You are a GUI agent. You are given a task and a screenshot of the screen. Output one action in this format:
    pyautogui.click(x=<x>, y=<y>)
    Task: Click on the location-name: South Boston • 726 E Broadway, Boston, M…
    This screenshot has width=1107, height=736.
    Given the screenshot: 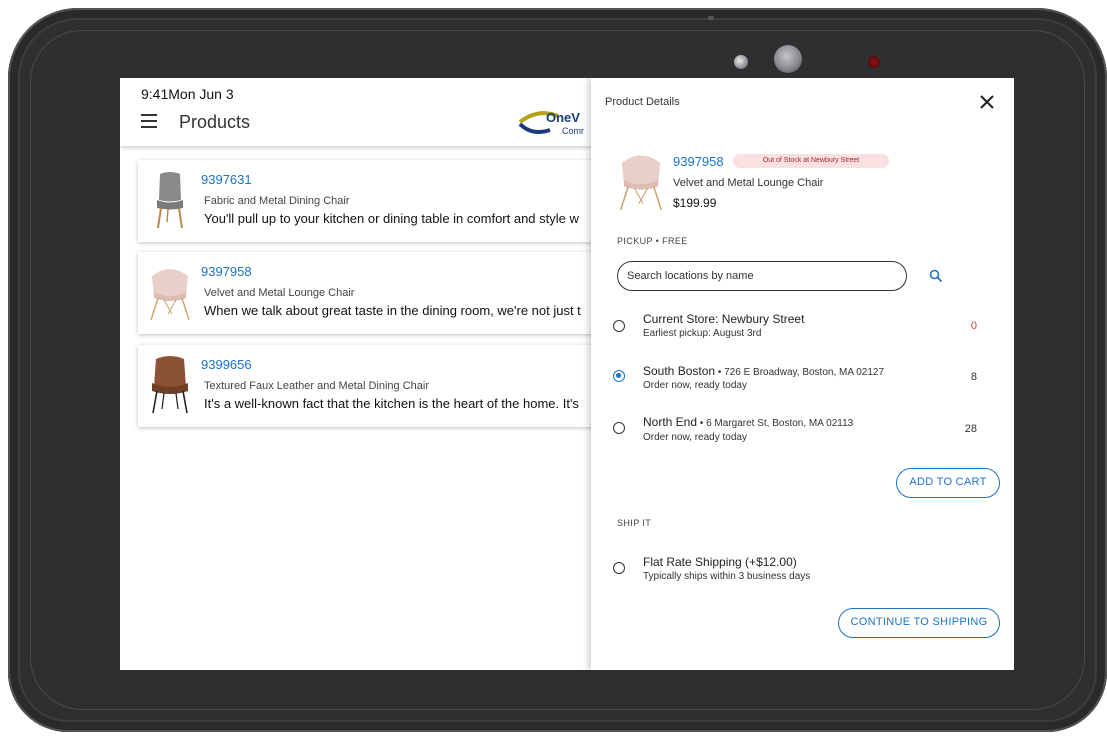 What is the action you would take?
    pyautogui.click(x=763, y=371)
    